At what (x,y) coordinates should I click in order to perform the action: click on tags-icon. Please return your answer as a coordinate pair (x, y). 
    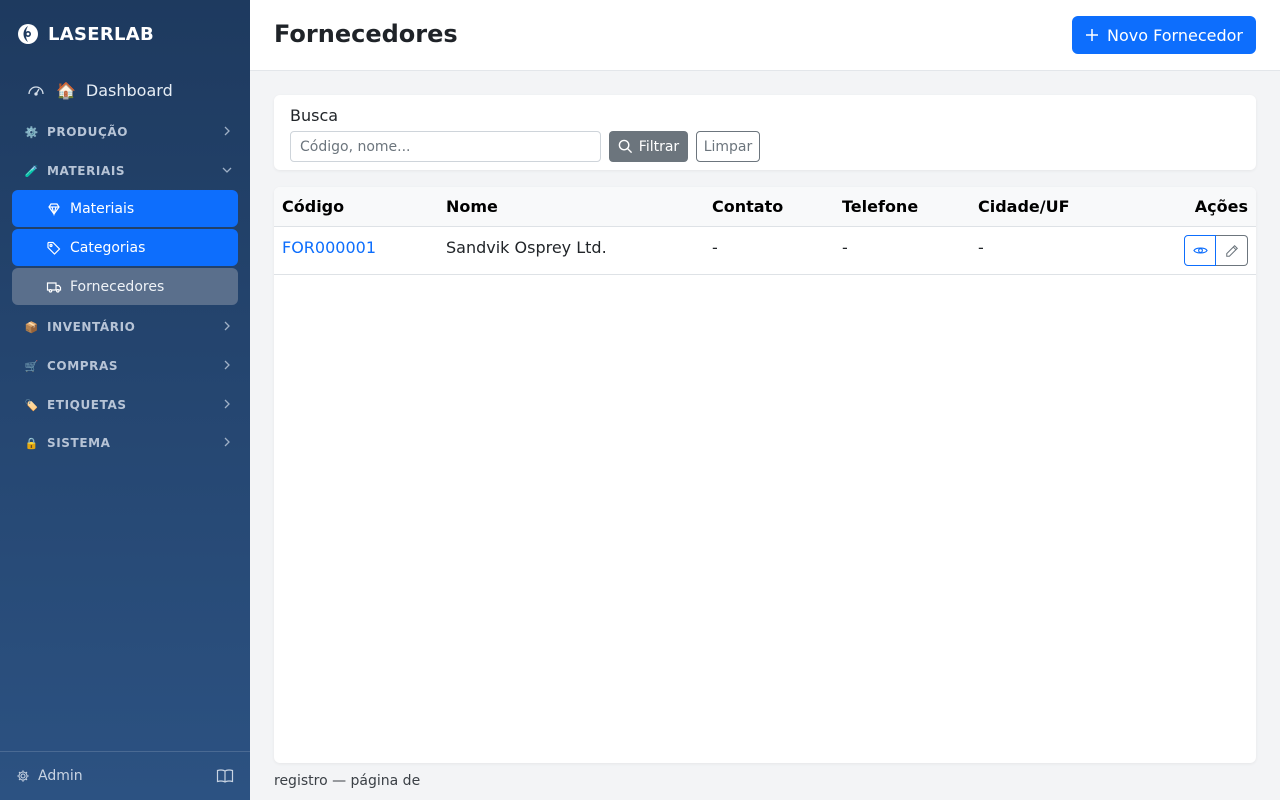
    Looking at the image, I should click on (54, 248).